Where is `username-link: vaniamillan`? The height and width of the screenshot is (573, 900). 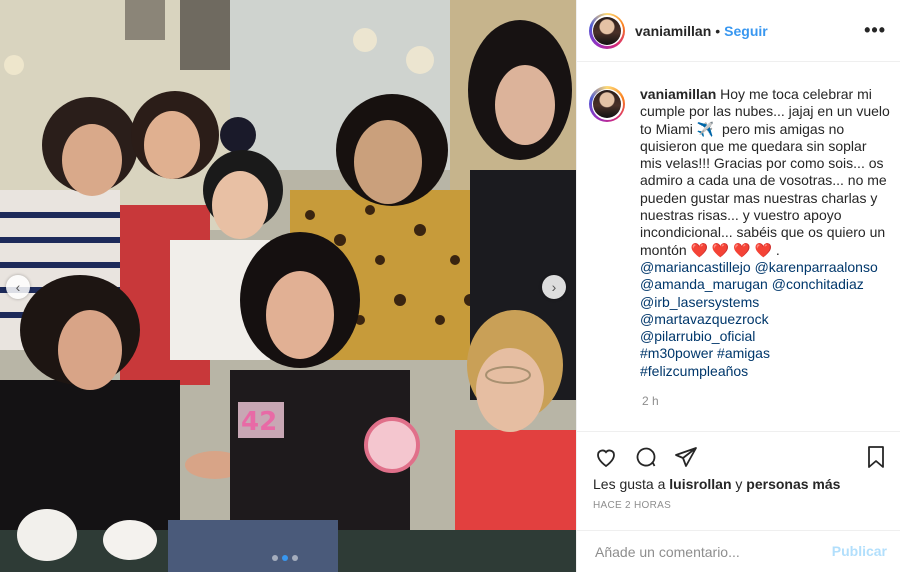 username-link: vaniamillan is located at coordinates (673, 31).